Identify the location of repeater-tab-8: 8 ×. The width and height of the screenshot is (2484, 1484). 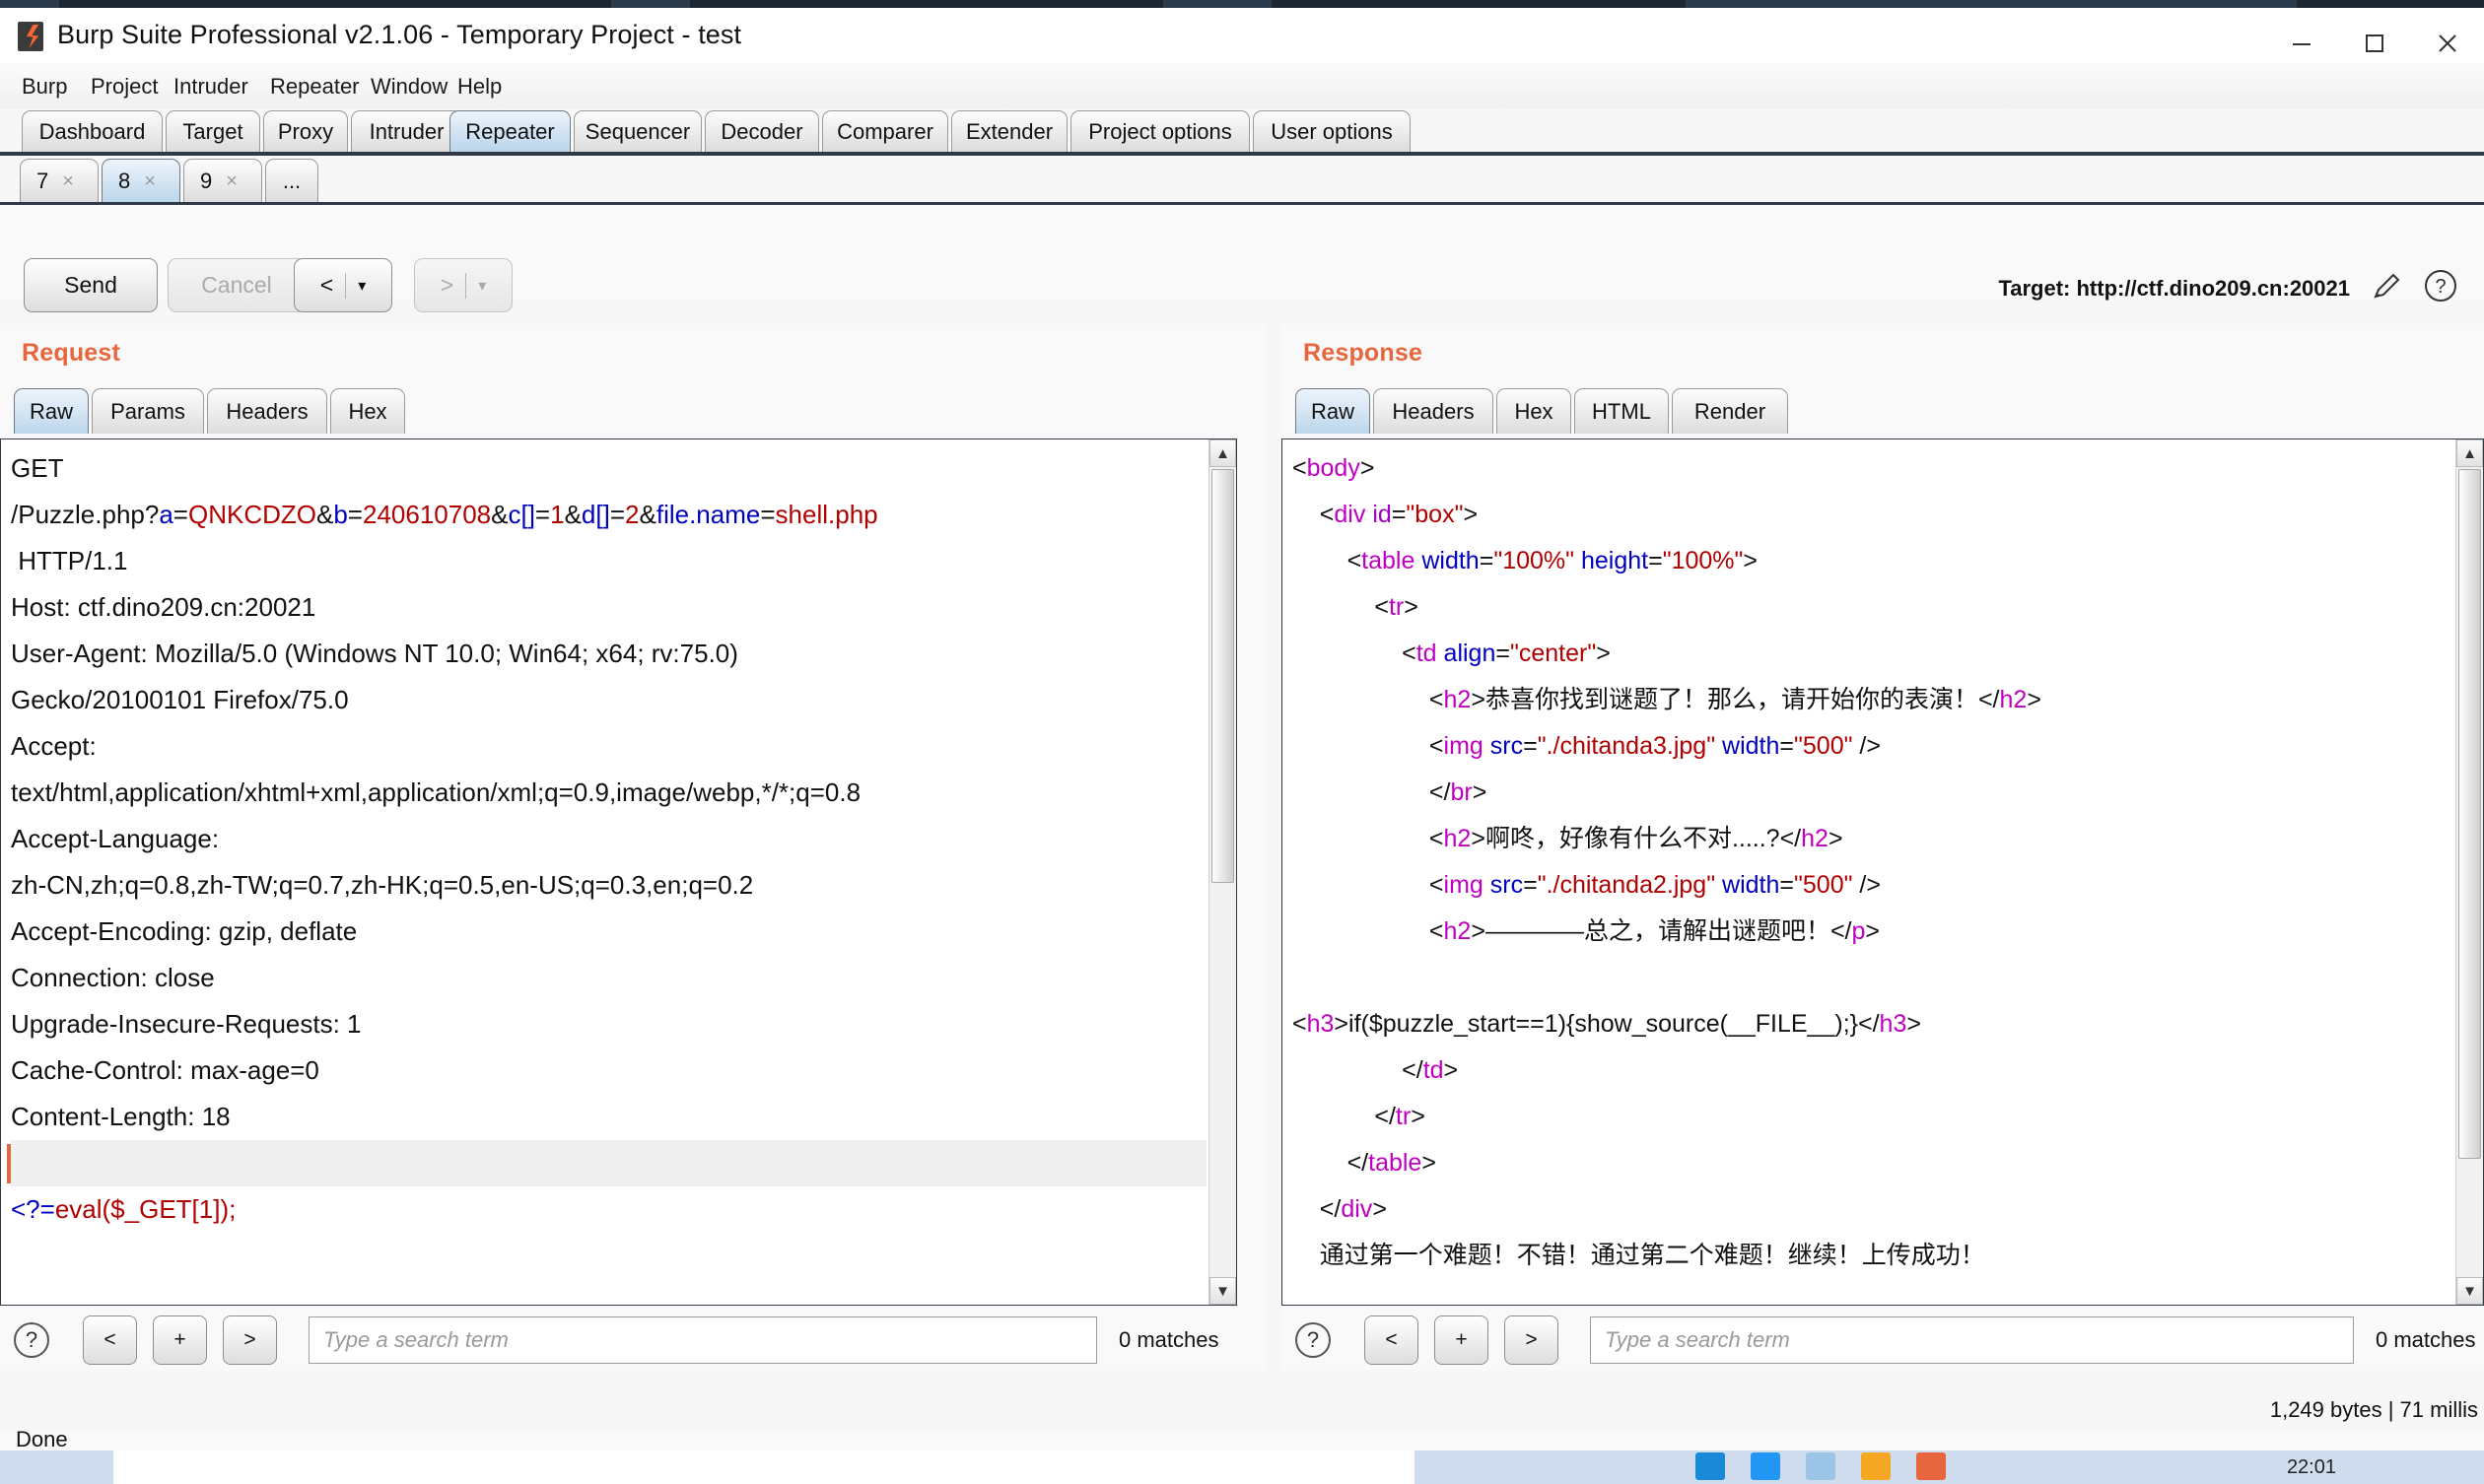
(141, 180).